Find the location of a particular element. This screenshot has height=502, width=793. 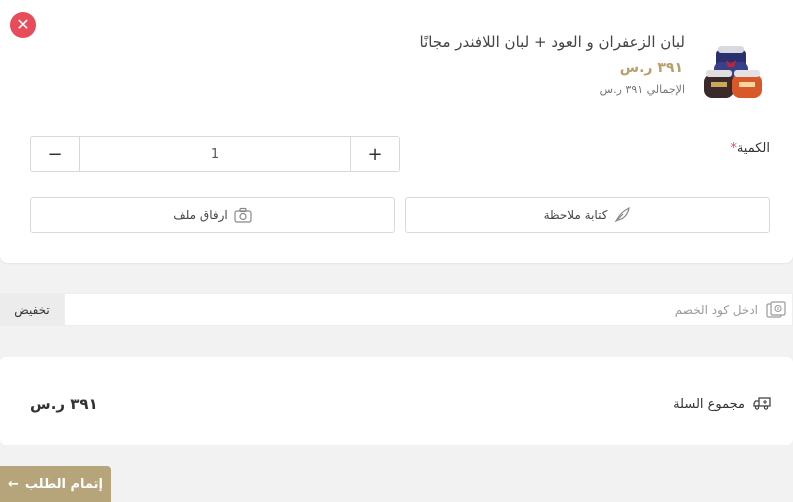

write-note-button: كتابة ملاحظة is located at coordinates (587, 215).